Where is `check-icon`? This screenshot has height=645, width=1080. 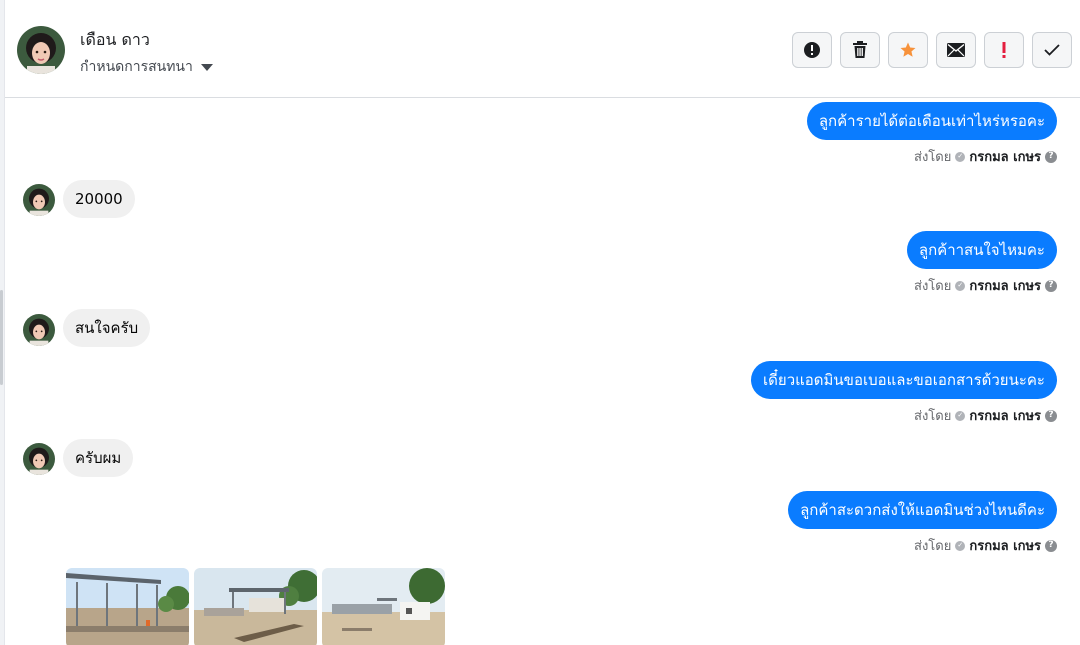 check-icon is located at coordinates (1052, 50).